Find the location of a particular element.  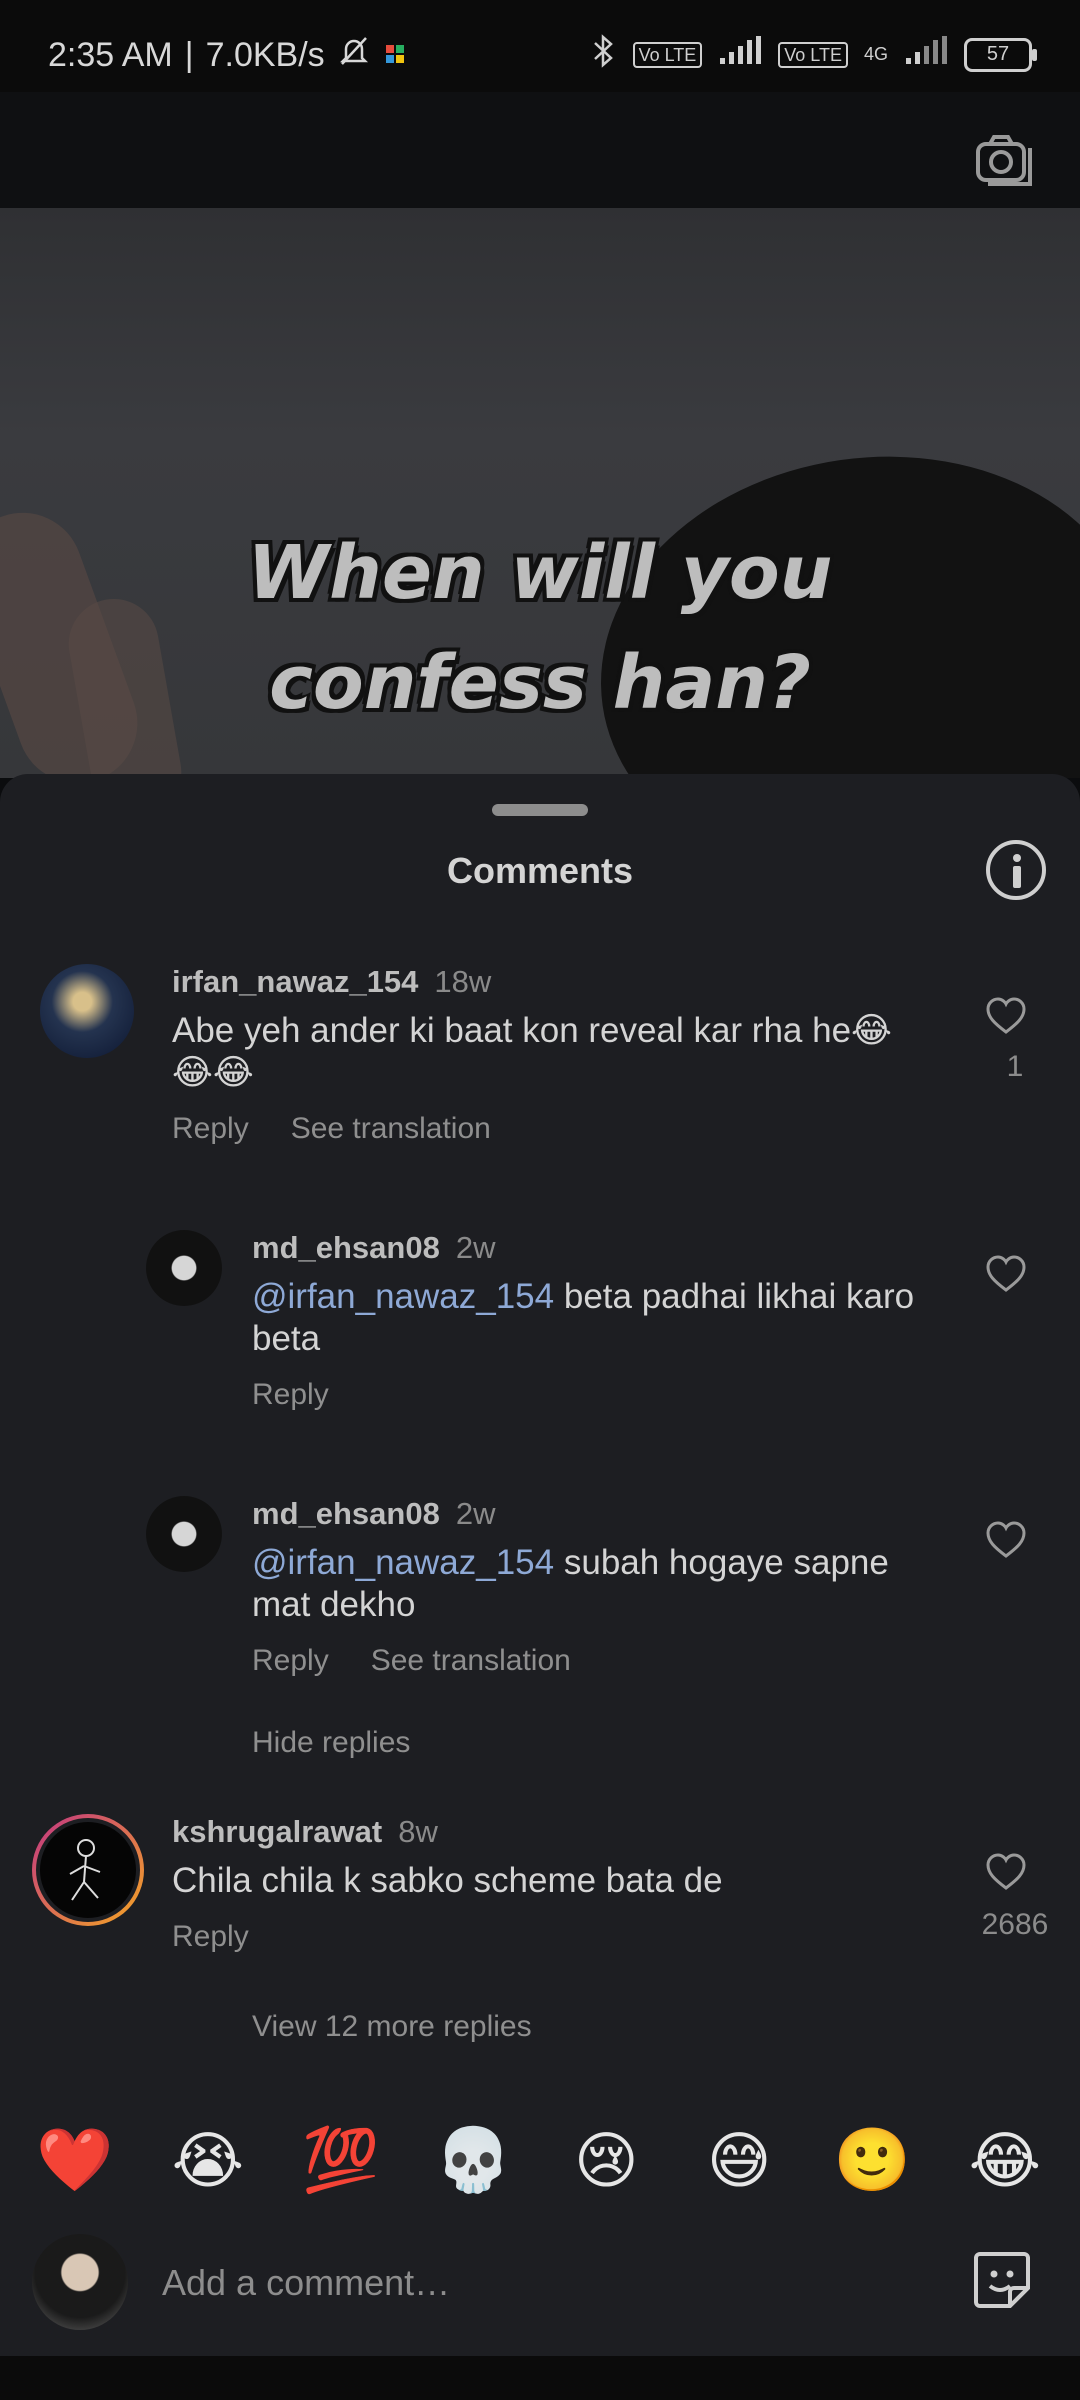

app-notification-icon is located at coordinates (395, 55).